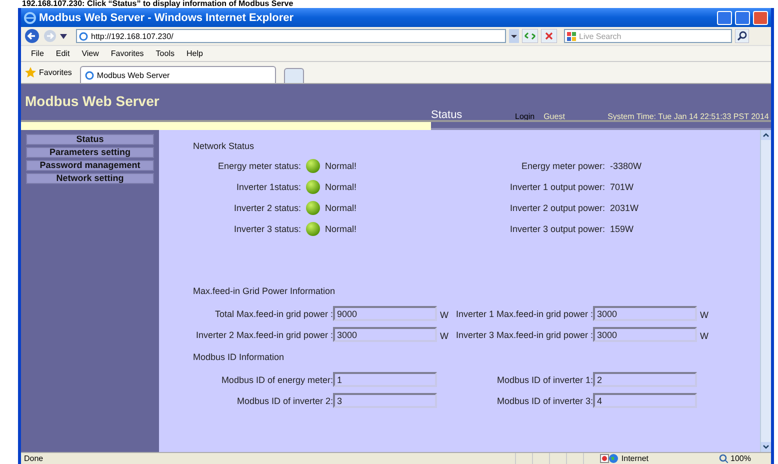 The height and width of the screenshot is (464, 778). Describe the element at coordinates (626, 166) in the screenshot. I see `power-value: -3380W` at that location.